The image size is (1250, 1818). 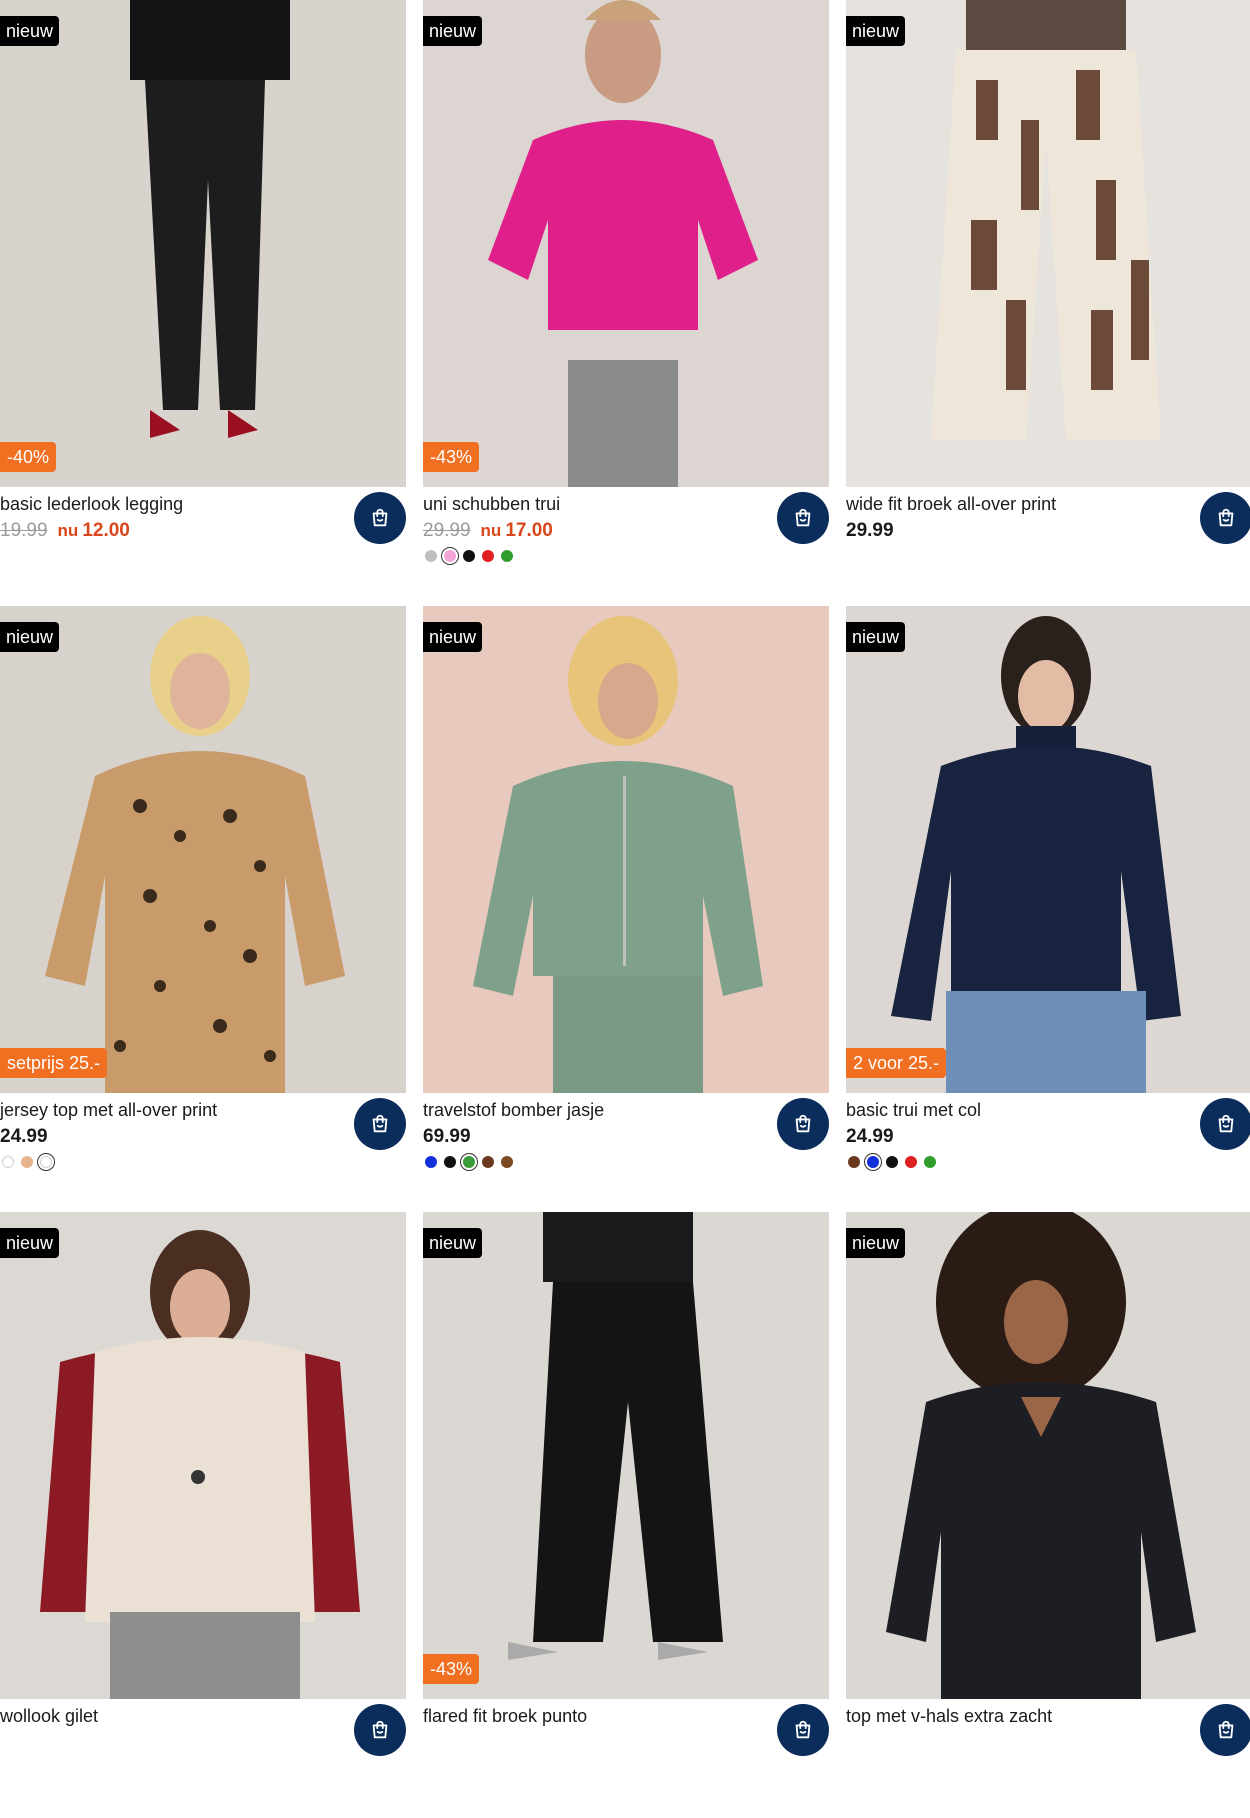 I want to click on product-title: travelstof bomber jasje, so click(x=513, y=1110).